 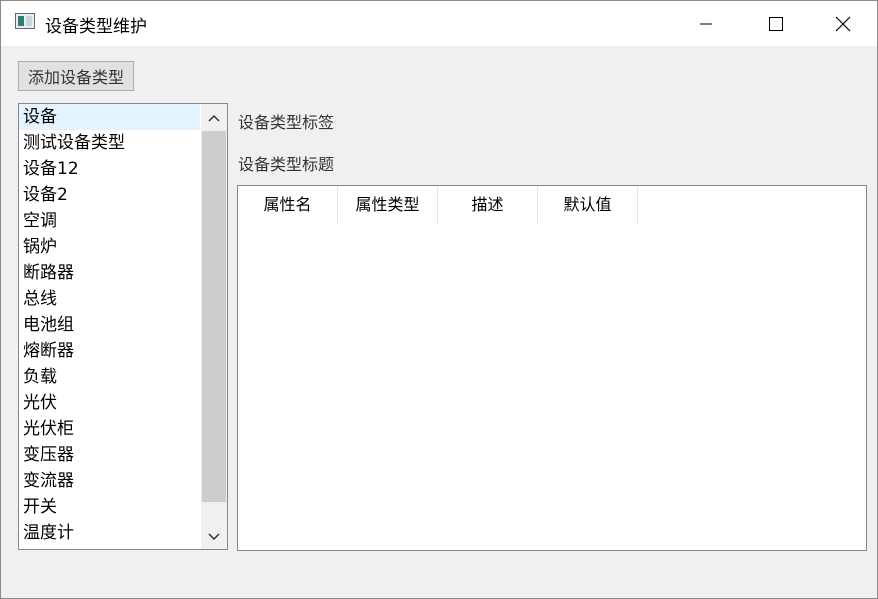 I want to click on maximize-icon, so click(x=776, y=23).